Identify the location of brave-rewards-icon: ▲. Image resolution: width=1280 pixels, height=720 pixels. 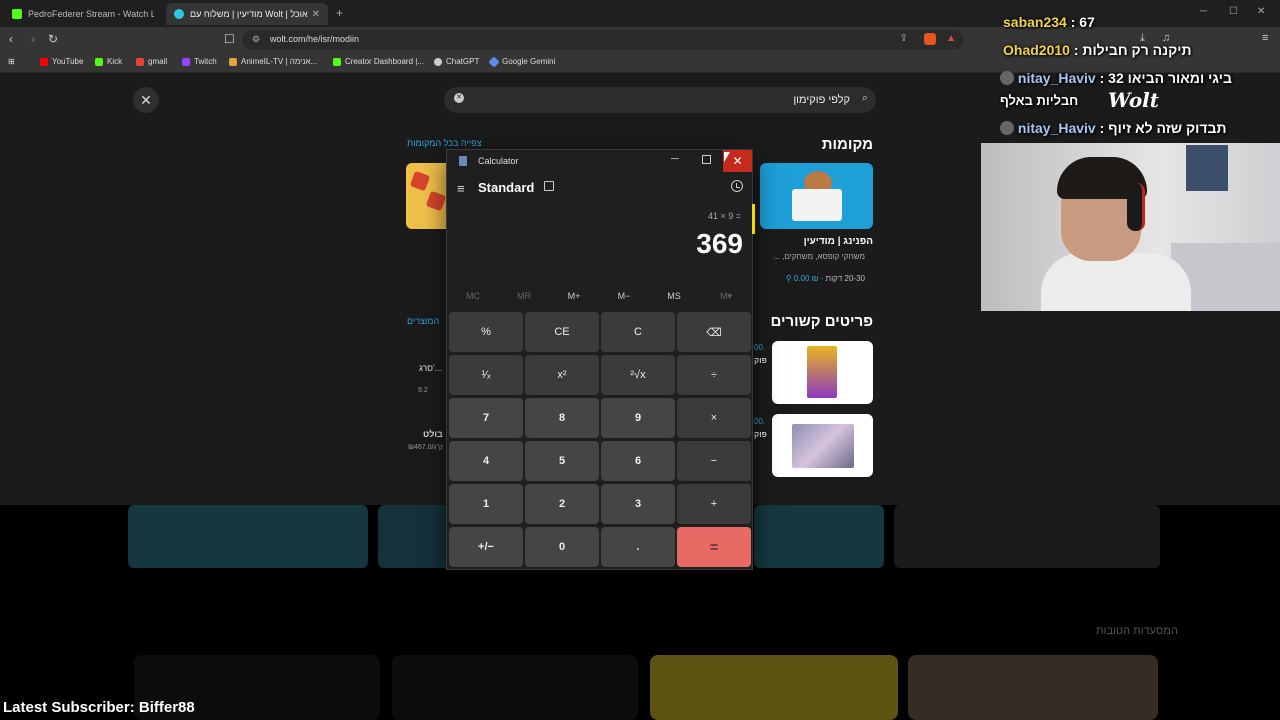
(951, 38).